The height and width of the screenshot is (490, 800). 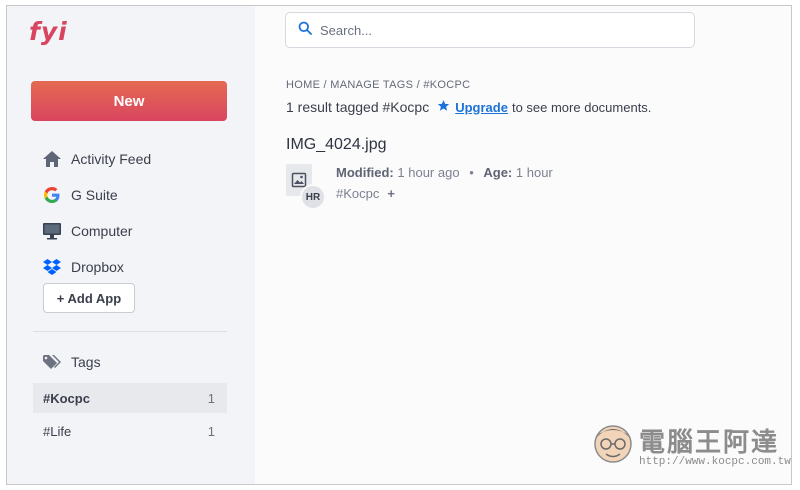 What do you see at coordinates (57, 431) in the screenshot?
I see `tag-label: #Life` at bounding box center [57, 431].